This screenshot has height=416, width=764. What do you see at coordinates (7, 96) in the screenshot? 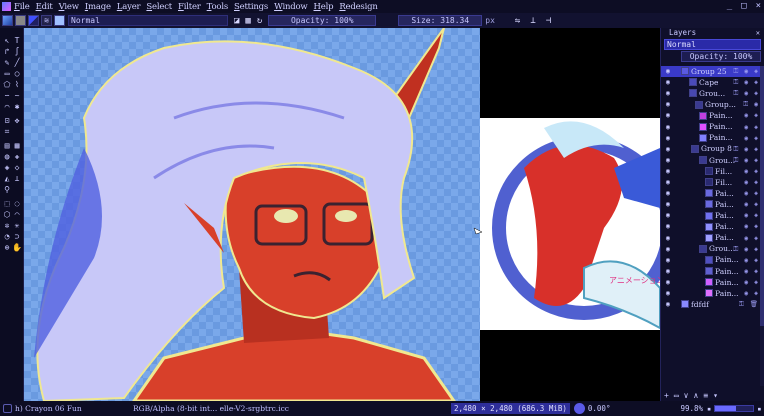
I see `bezier-tool-icon: ∽` at bounding box center [7, 96].